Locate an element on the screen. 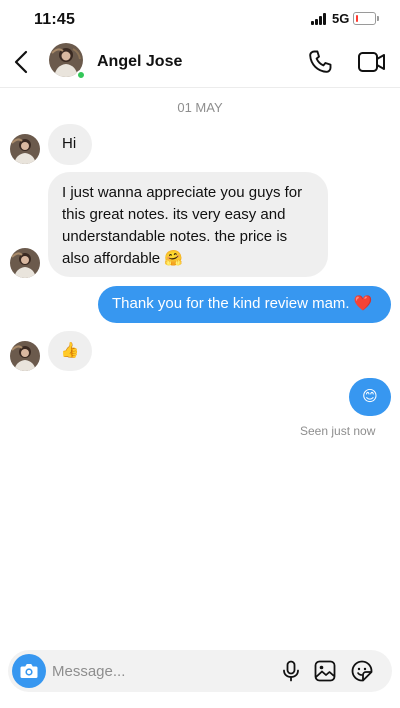 The height and width of the screenshot is (708, 400). message-input is located at coordinates (162, 671).